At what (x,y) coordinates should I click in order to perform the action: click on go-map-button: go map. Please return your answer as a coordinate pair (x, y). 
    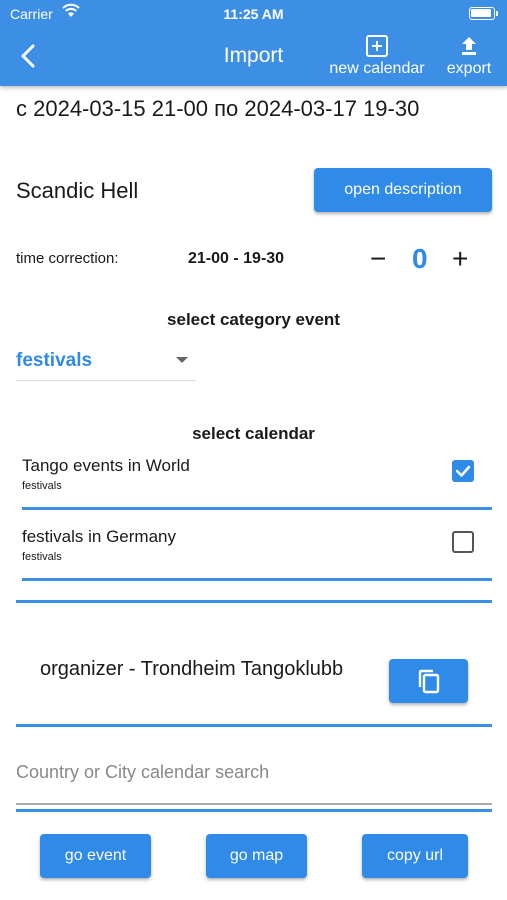
    Looking at the image, I should click on (256, 856).